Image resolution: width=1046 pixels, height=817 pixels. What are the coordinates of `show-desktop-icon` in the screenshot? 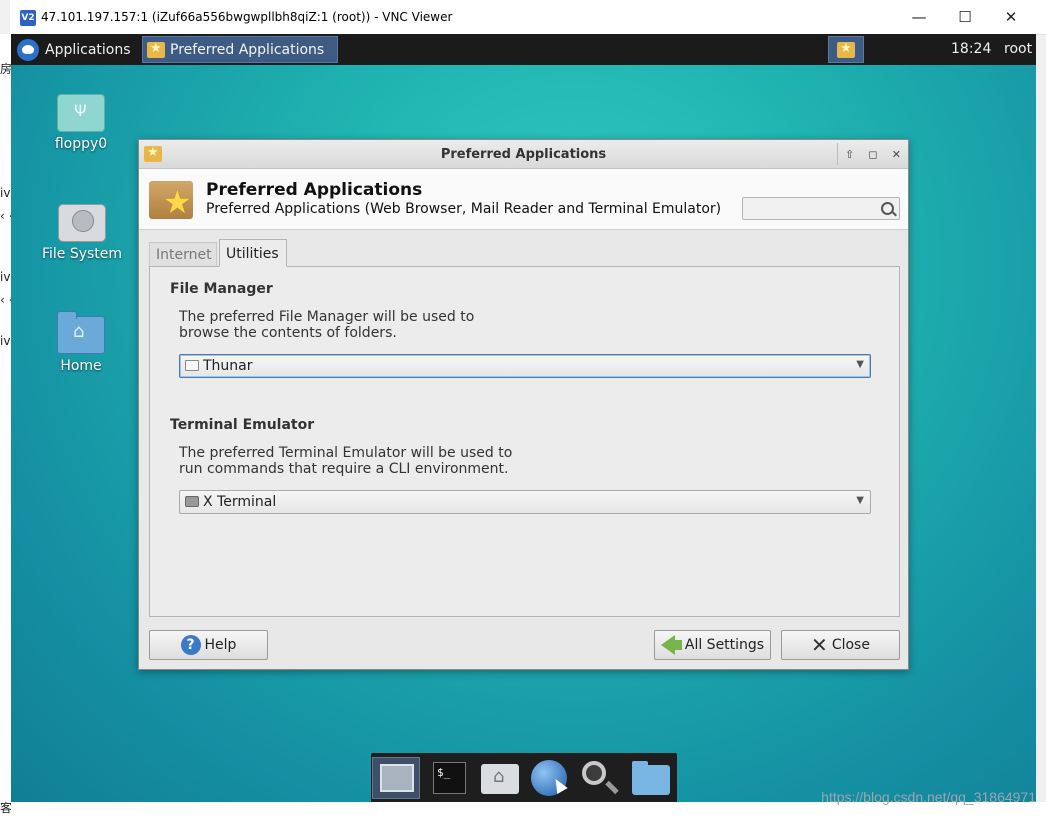 It's located at (397, 778).